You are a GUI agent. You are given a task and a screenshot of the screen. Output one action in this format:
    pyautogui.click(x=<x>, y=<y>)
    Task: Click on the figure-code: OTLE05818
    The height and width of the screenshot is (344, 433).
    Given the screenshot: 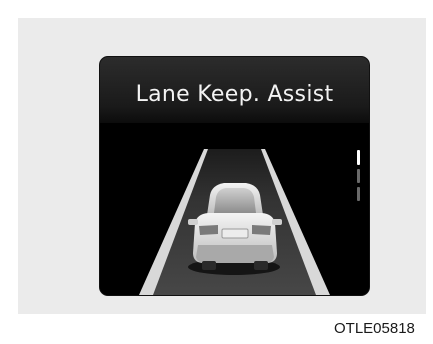 What is the action you would take?
    pyautogui.click(x=374, y=328)
    